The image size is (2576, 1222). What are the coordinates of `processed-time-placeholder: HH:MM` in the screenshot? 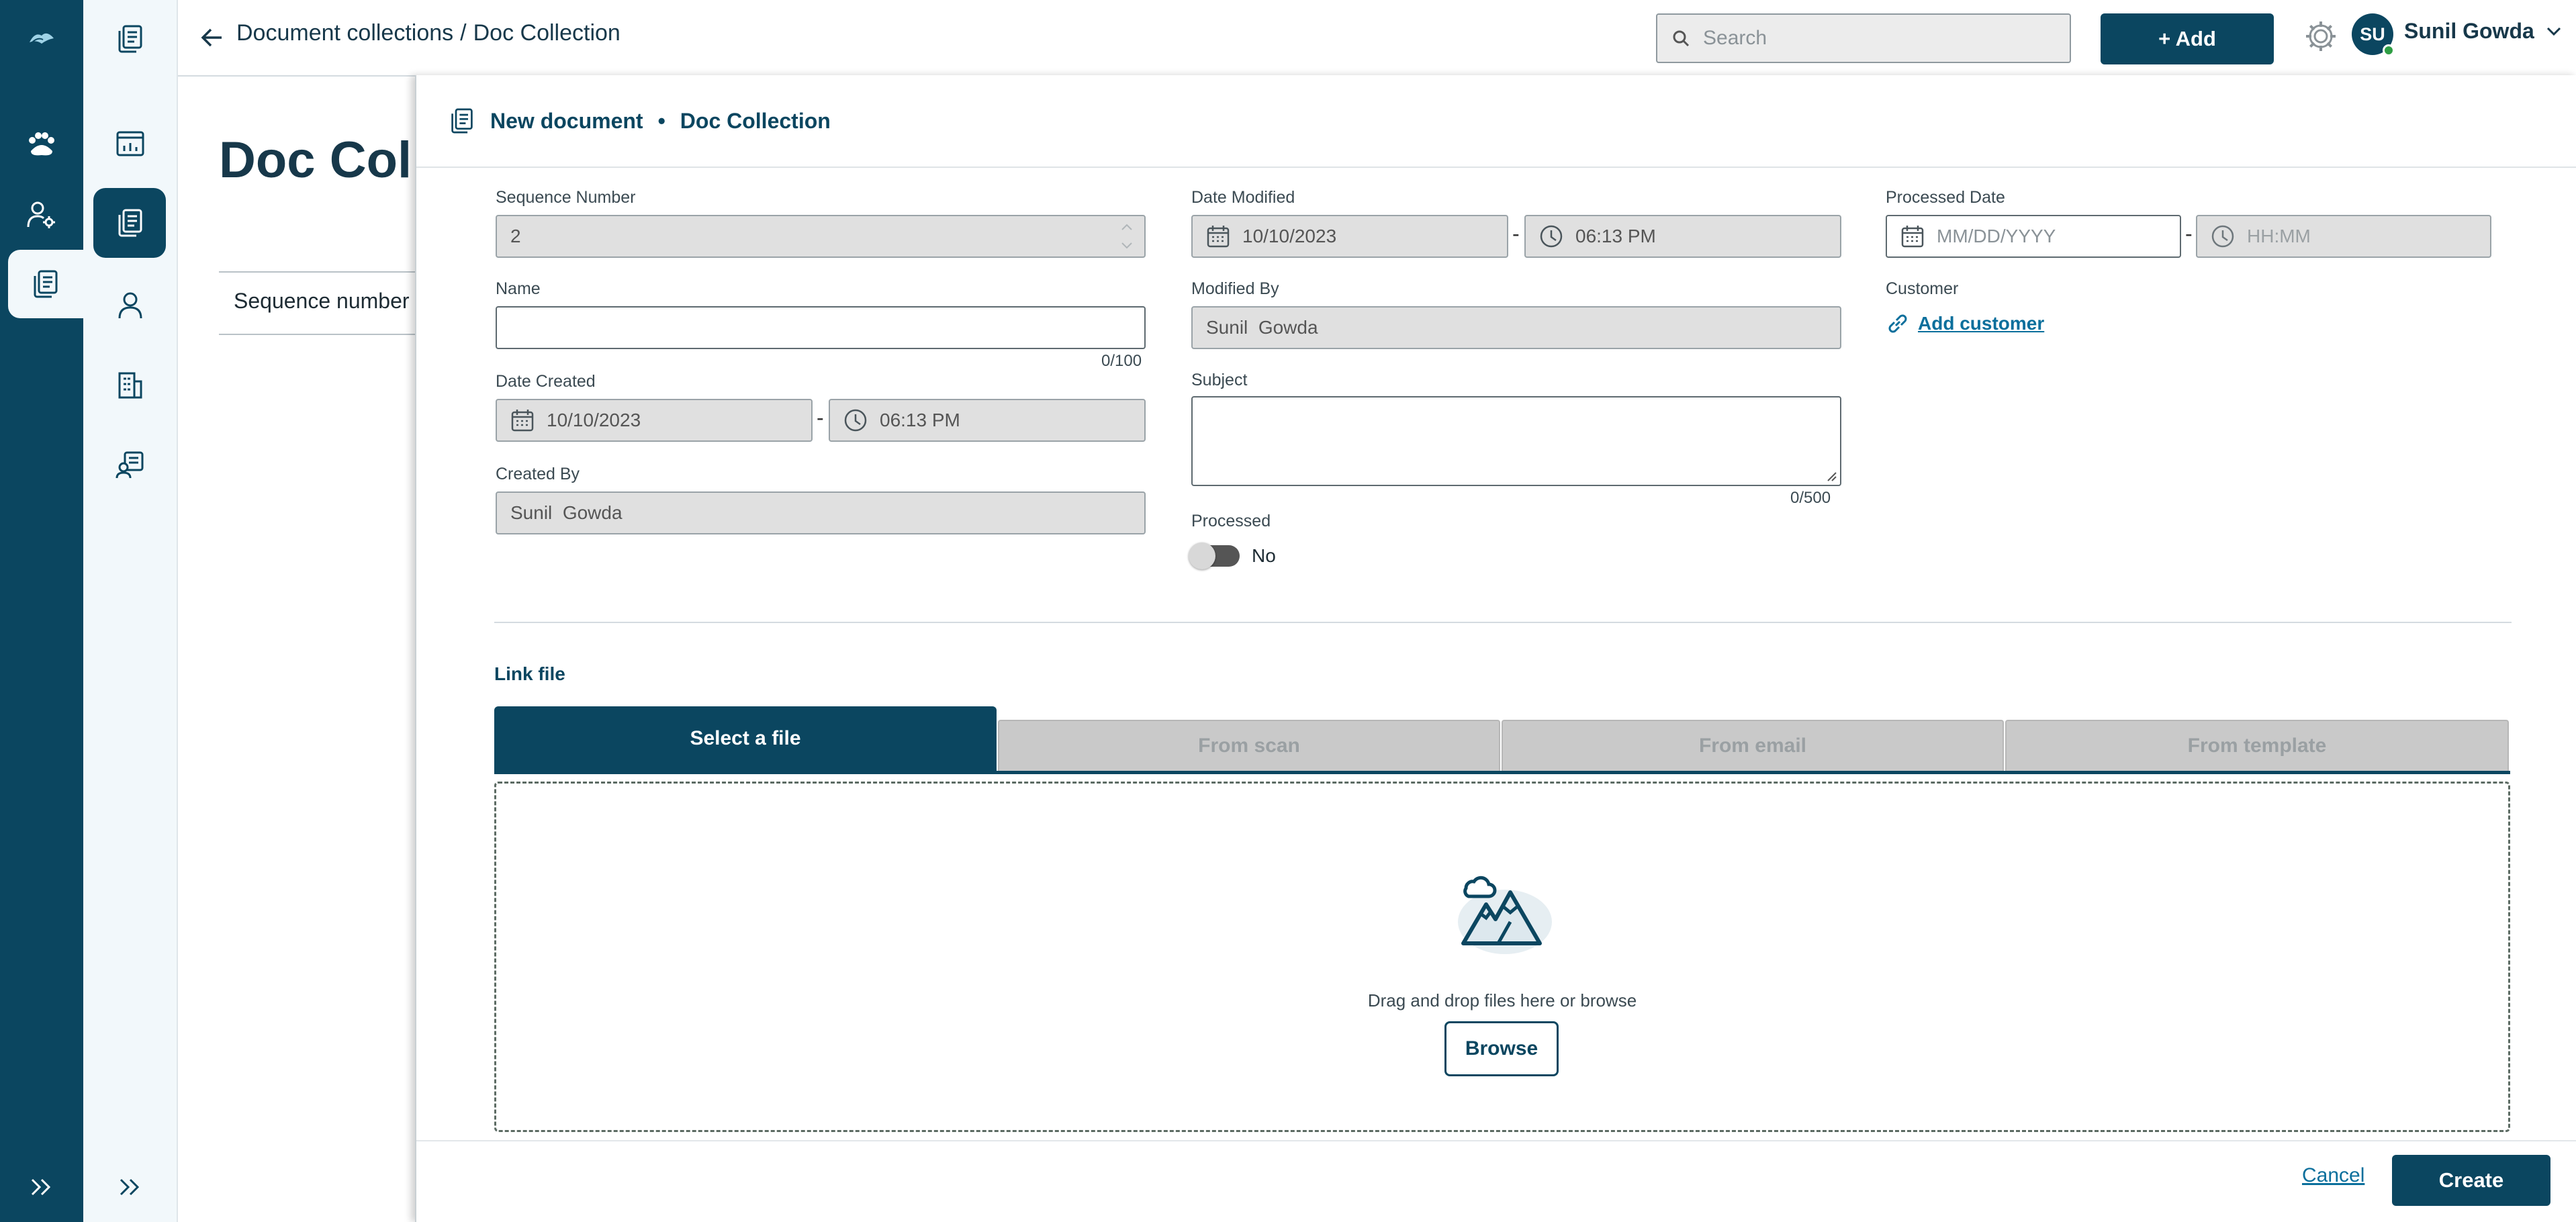 It's located at (2279, 236).